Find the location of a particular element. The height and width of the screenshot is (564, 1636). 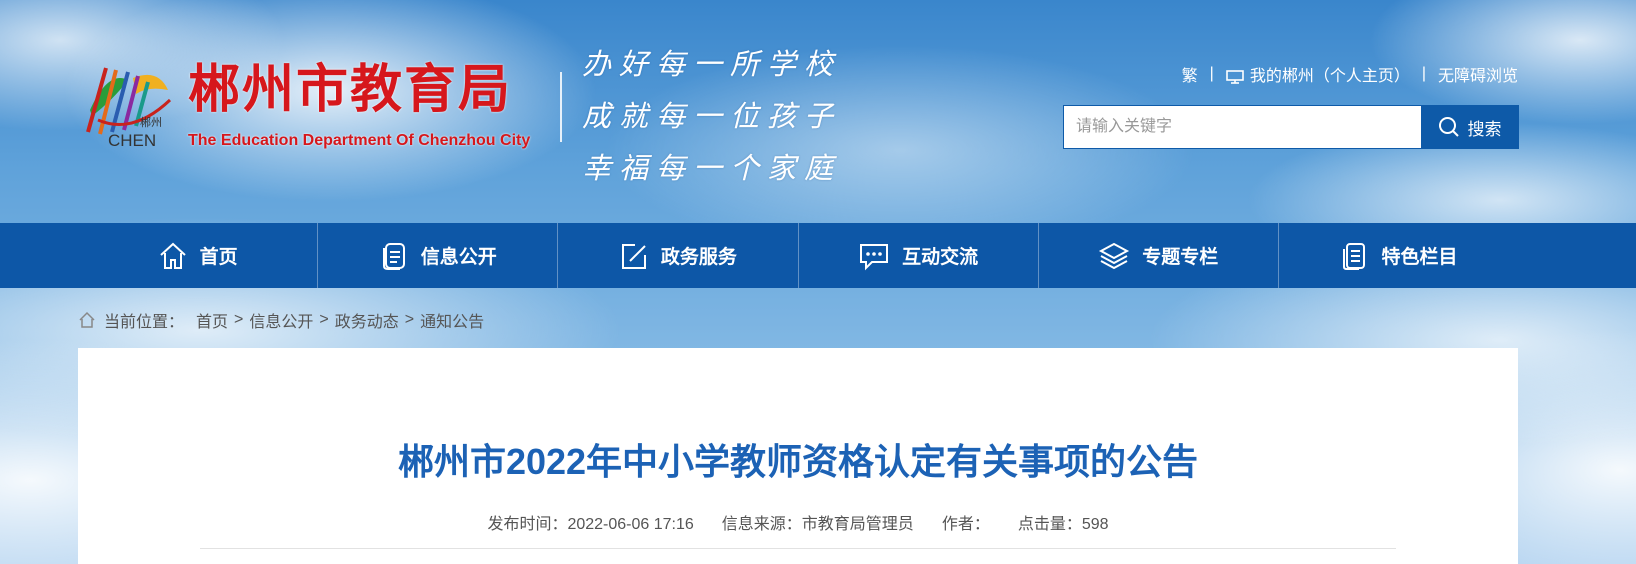

nav-item-gov-service: 政务服务 is located at coordinates (678, 255).